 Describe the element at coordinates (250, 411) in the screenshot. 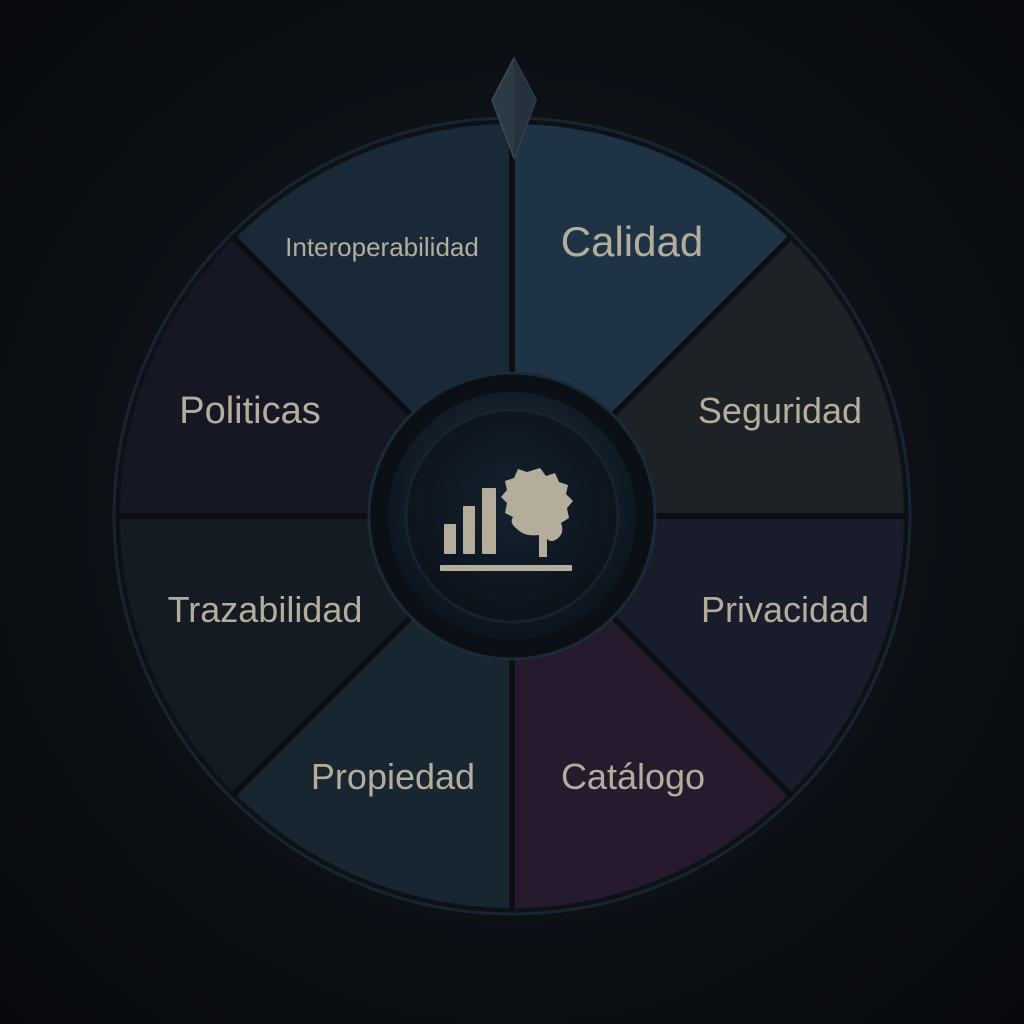

I see `segment-label-politicas: Politicas` at that location.